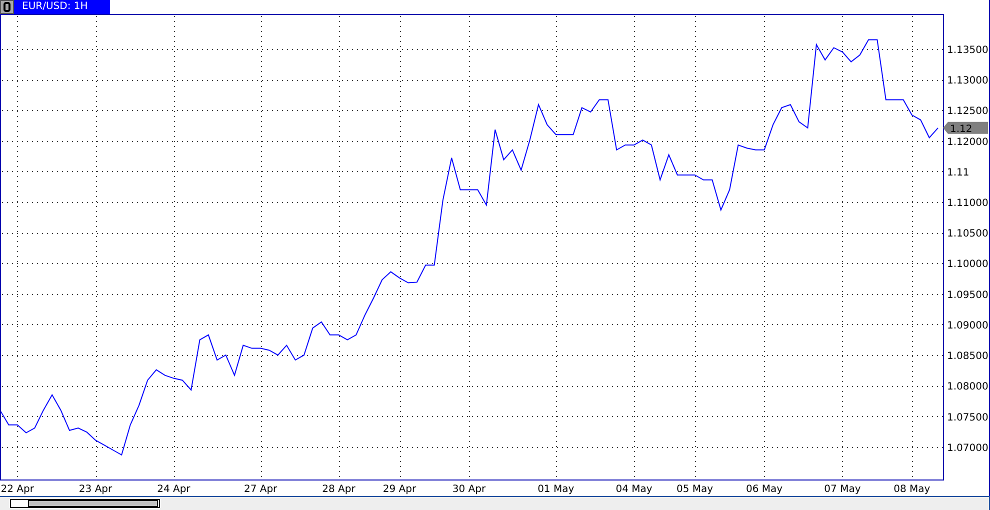 The width and height of the screenshot is (990, 510). Describe the element at coordinates (967, 234) in the screenshot. I see `axis-label: 1.10500` at that location.